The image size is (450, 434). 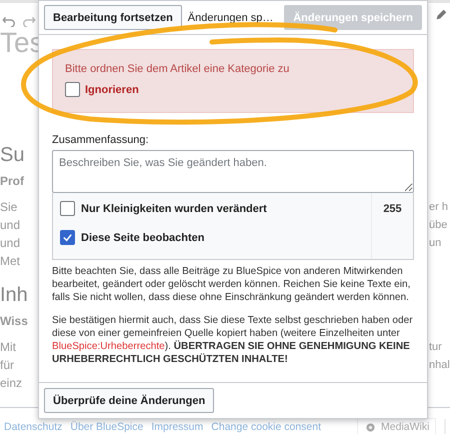 I want to click on page-text: einz, so click(x=11, y=383).